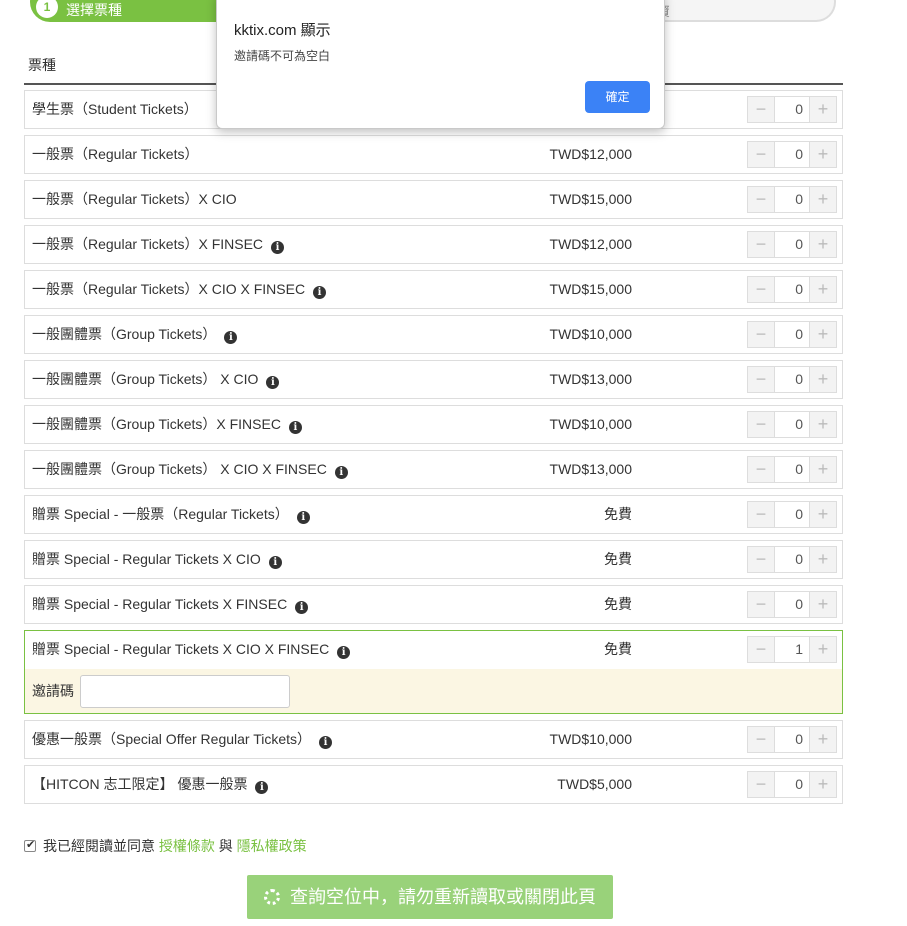 The image size is (907, 926). I want to click on ticket-price: TWD$15,000, so click(590, 289).